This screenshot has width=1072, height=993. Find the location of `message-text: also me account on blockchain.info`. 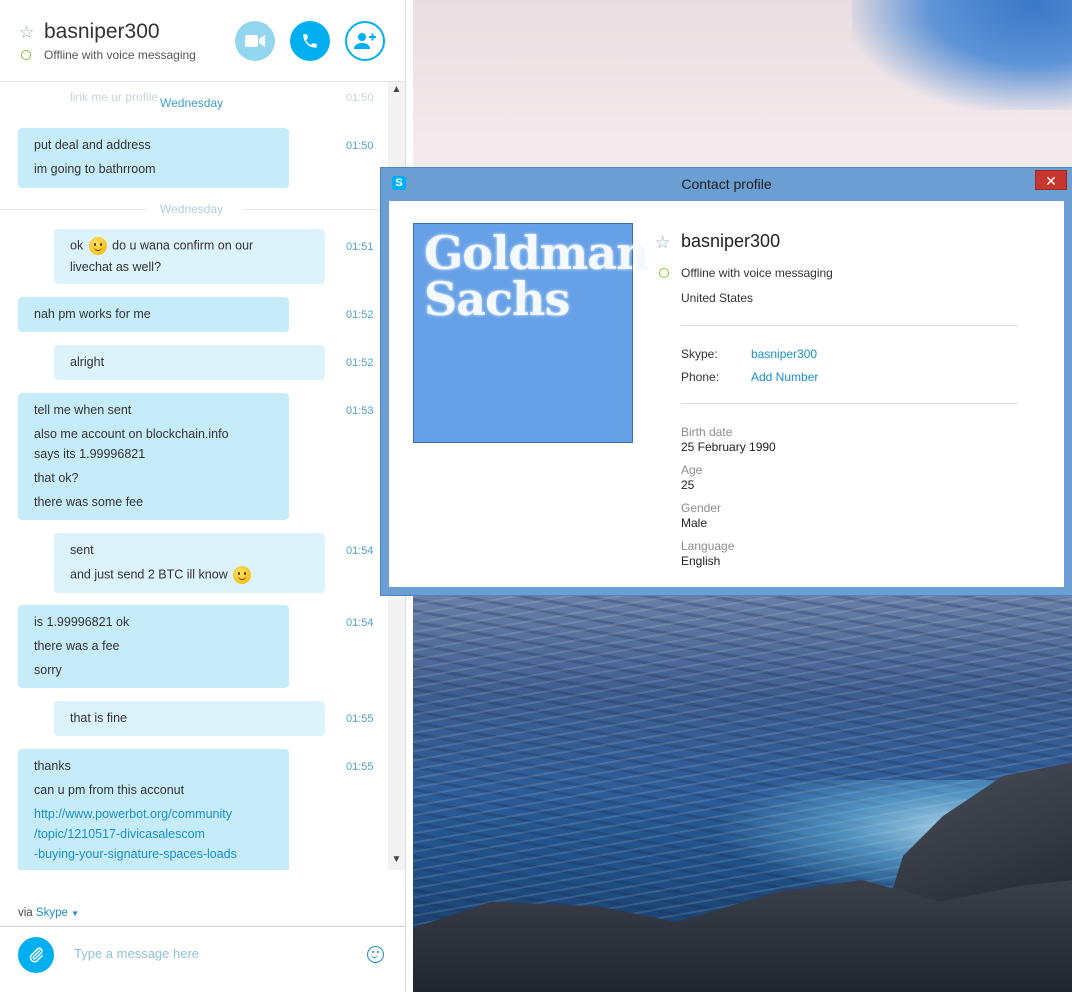

message-text: also me account on blockchain.info is located at coordinates (131, 434).